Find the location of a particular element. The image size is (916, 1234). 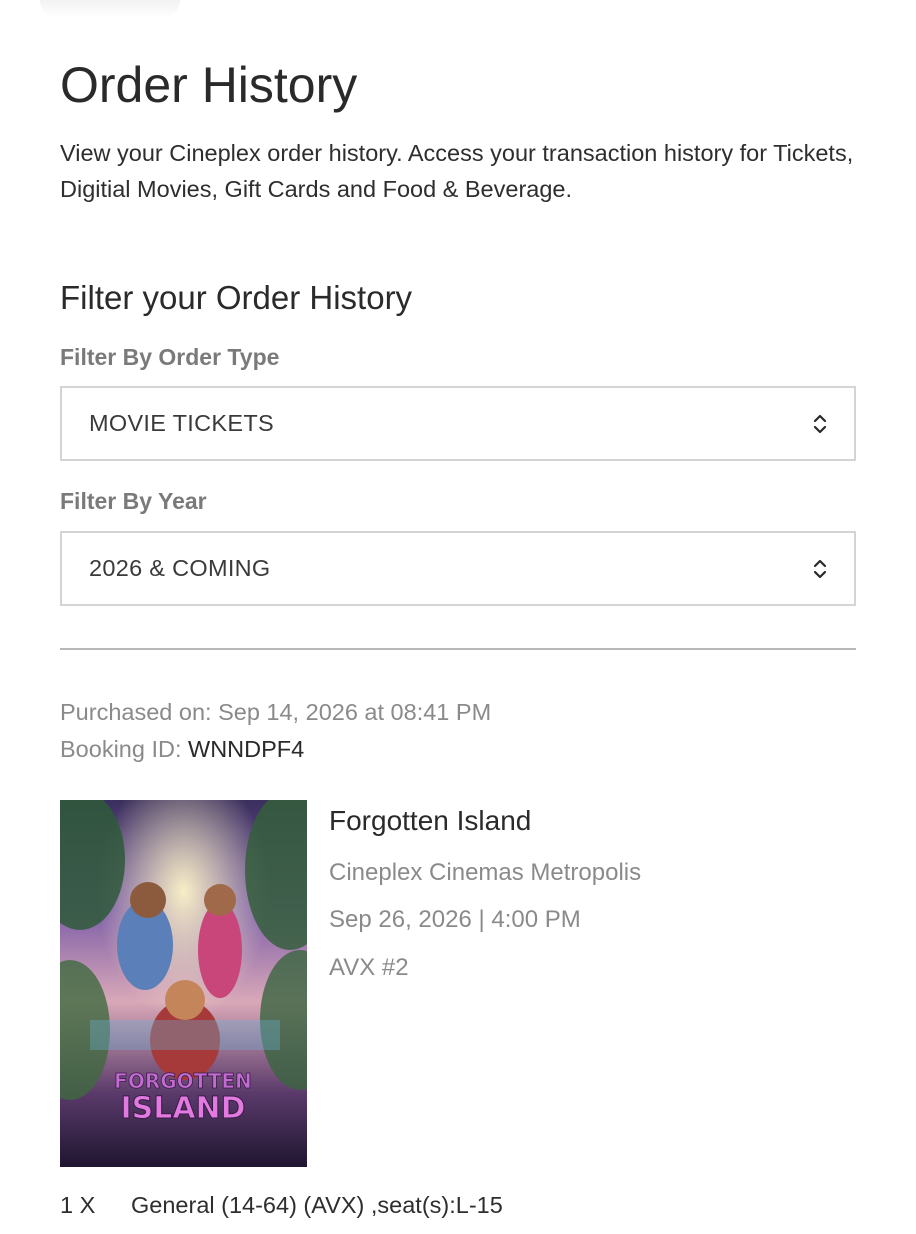

showtime: Sep 26, 2026 | 4:00 PM is located at coordinates (455, 919).